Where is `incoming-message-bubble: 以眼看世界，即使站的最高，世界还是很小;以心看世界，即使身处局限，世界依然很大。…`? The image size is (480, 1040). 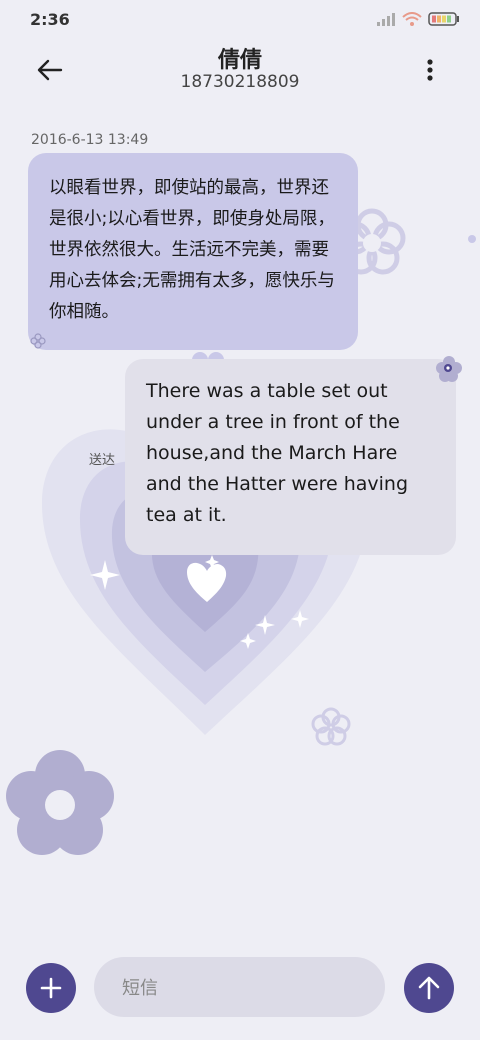
incoming-message-bubble: 以眼看世界，即使站的最高，世界还是很小;以心看世界，即使身处局限，世界依然很大。… is located at coordinates (193, 251).